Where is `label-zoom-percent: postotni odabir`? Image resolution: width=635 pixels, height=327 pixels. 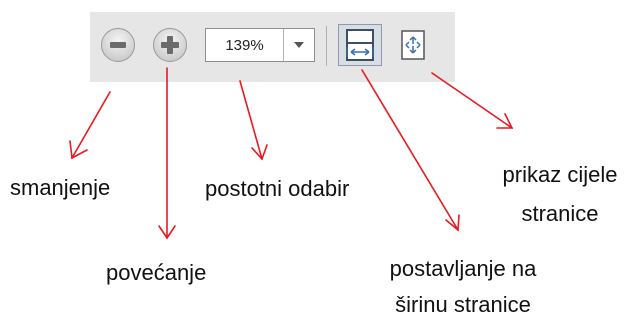
label-zoom-percent: postotni odabir is located at coordinates (277, 188).